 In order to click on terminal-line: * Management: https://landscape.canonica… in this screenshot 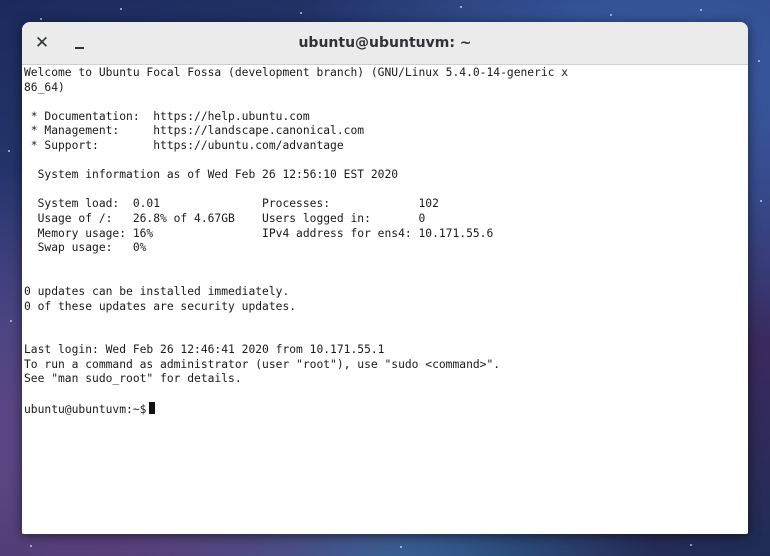, I will do `click(194, 131)`.